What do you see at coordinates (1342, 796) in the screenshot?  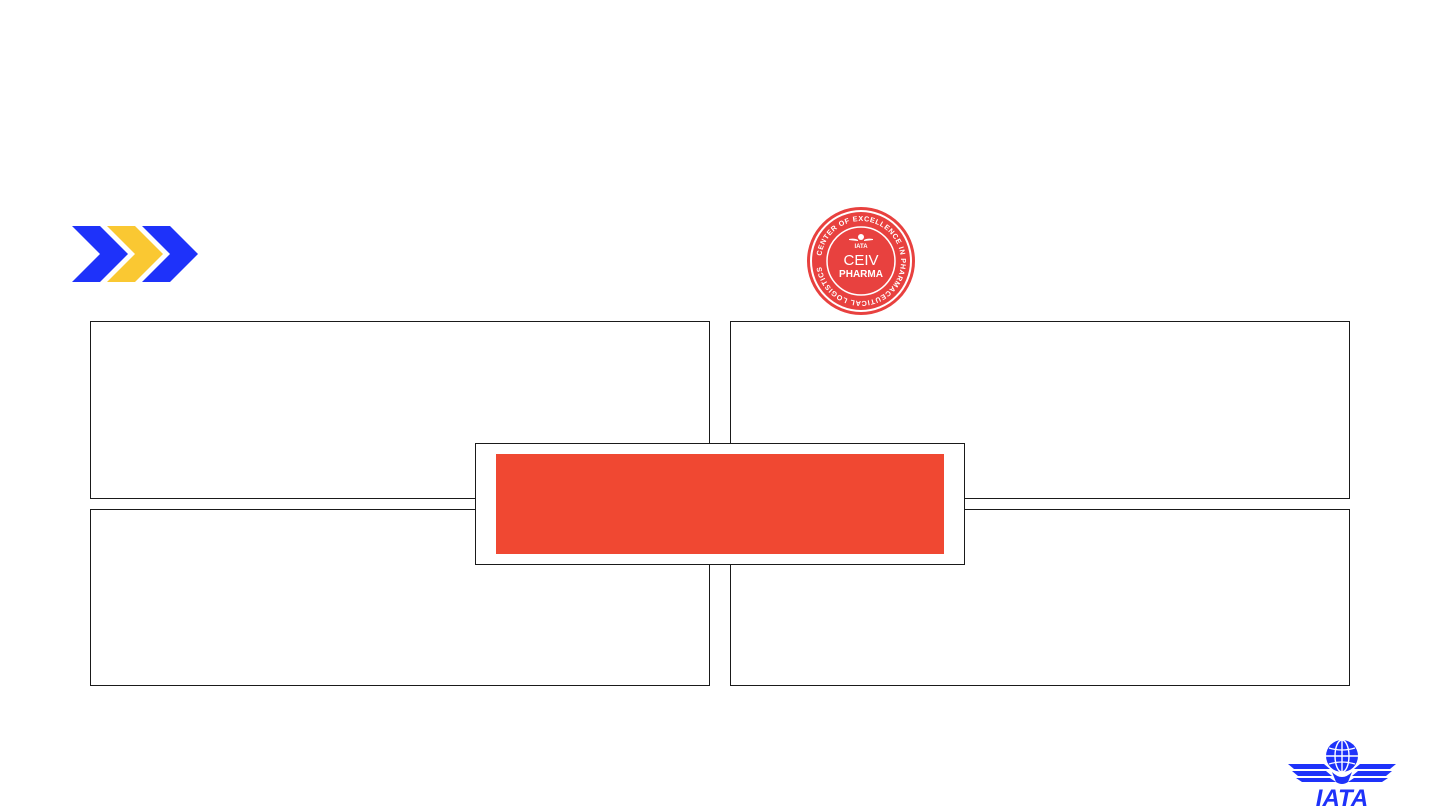 I see `iata-logo-text: IATA` at bounding box center [1342, 796].